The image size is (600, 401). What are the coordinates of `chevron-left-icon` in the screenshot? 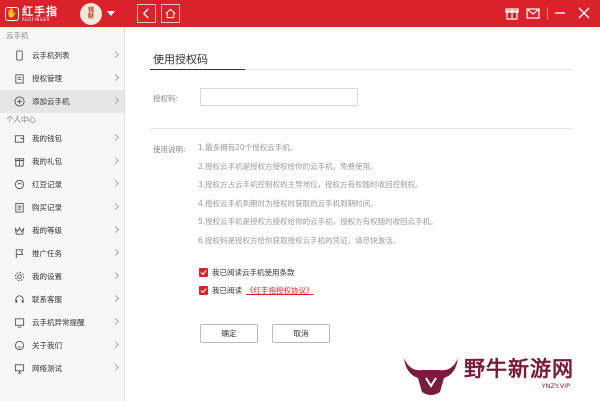 It's located at (145, 13).